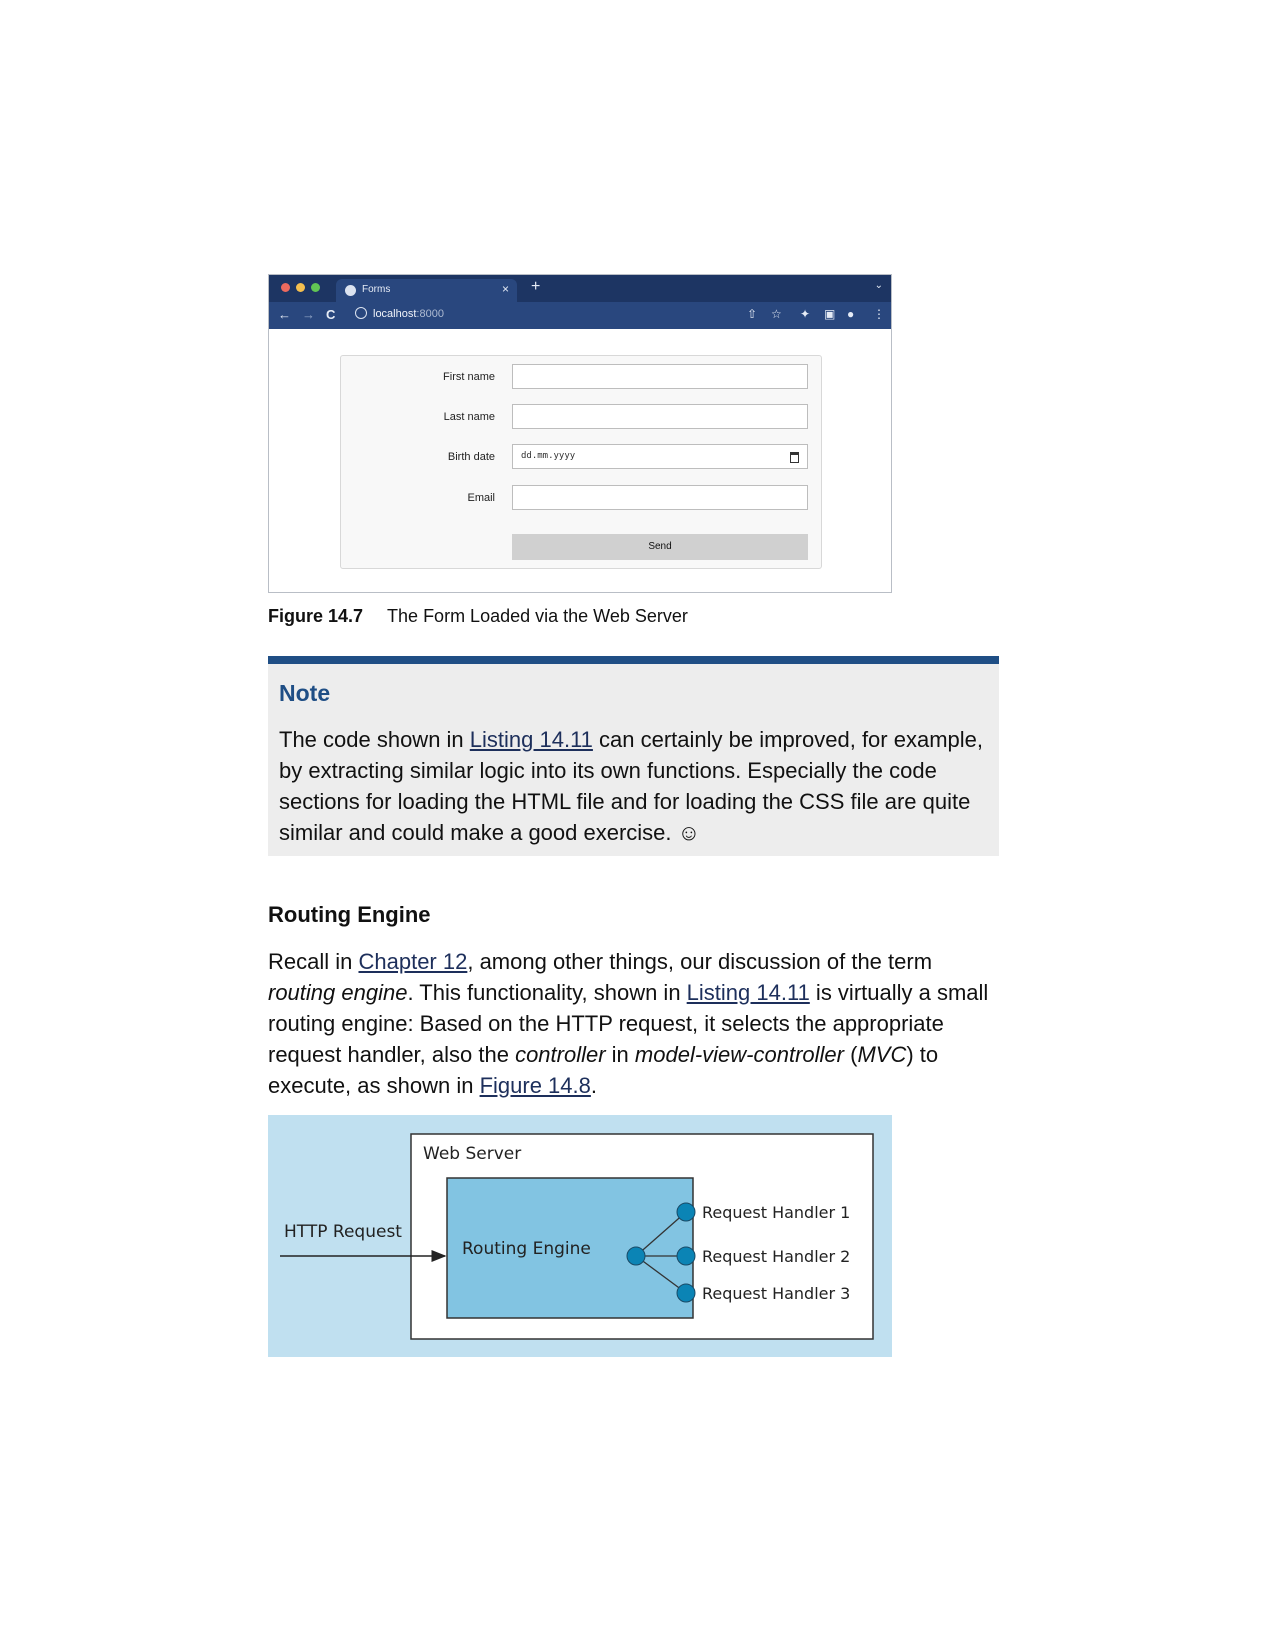  What do you see at coordinates (739, 1054) in the screenshot?
I see `term-mvc-full: model-view-controller` at bounding box center [739, 1054].